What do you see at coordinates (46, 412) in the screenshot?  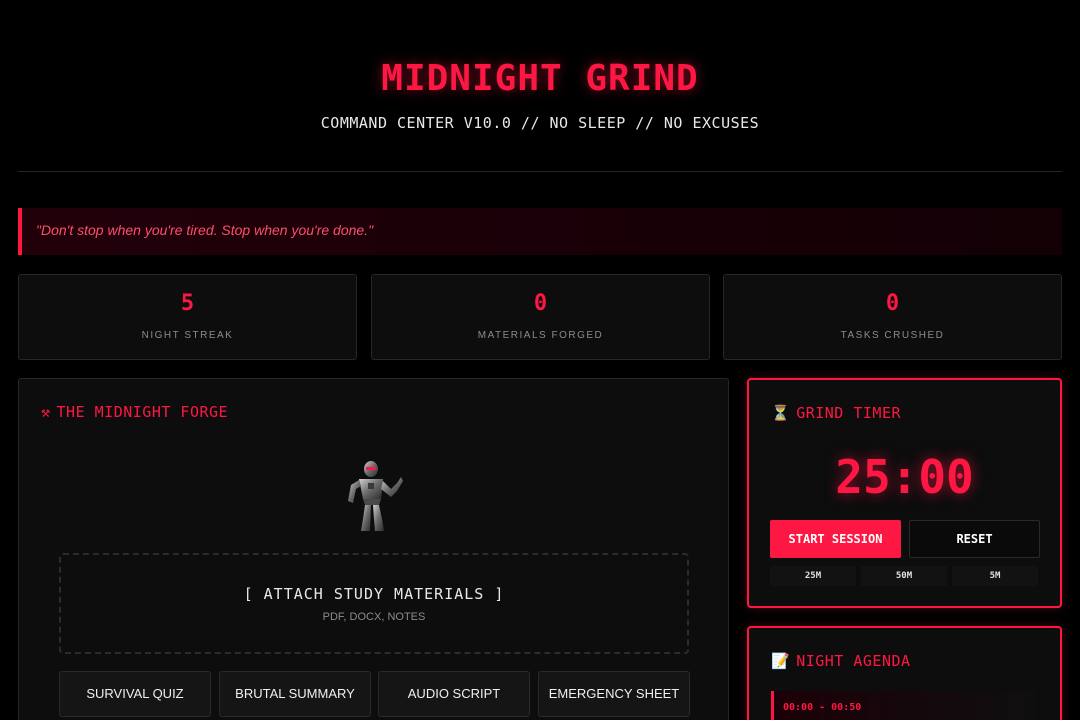 I see `hammer-pick-icon: ⚒` at bounding box center [46, 412].